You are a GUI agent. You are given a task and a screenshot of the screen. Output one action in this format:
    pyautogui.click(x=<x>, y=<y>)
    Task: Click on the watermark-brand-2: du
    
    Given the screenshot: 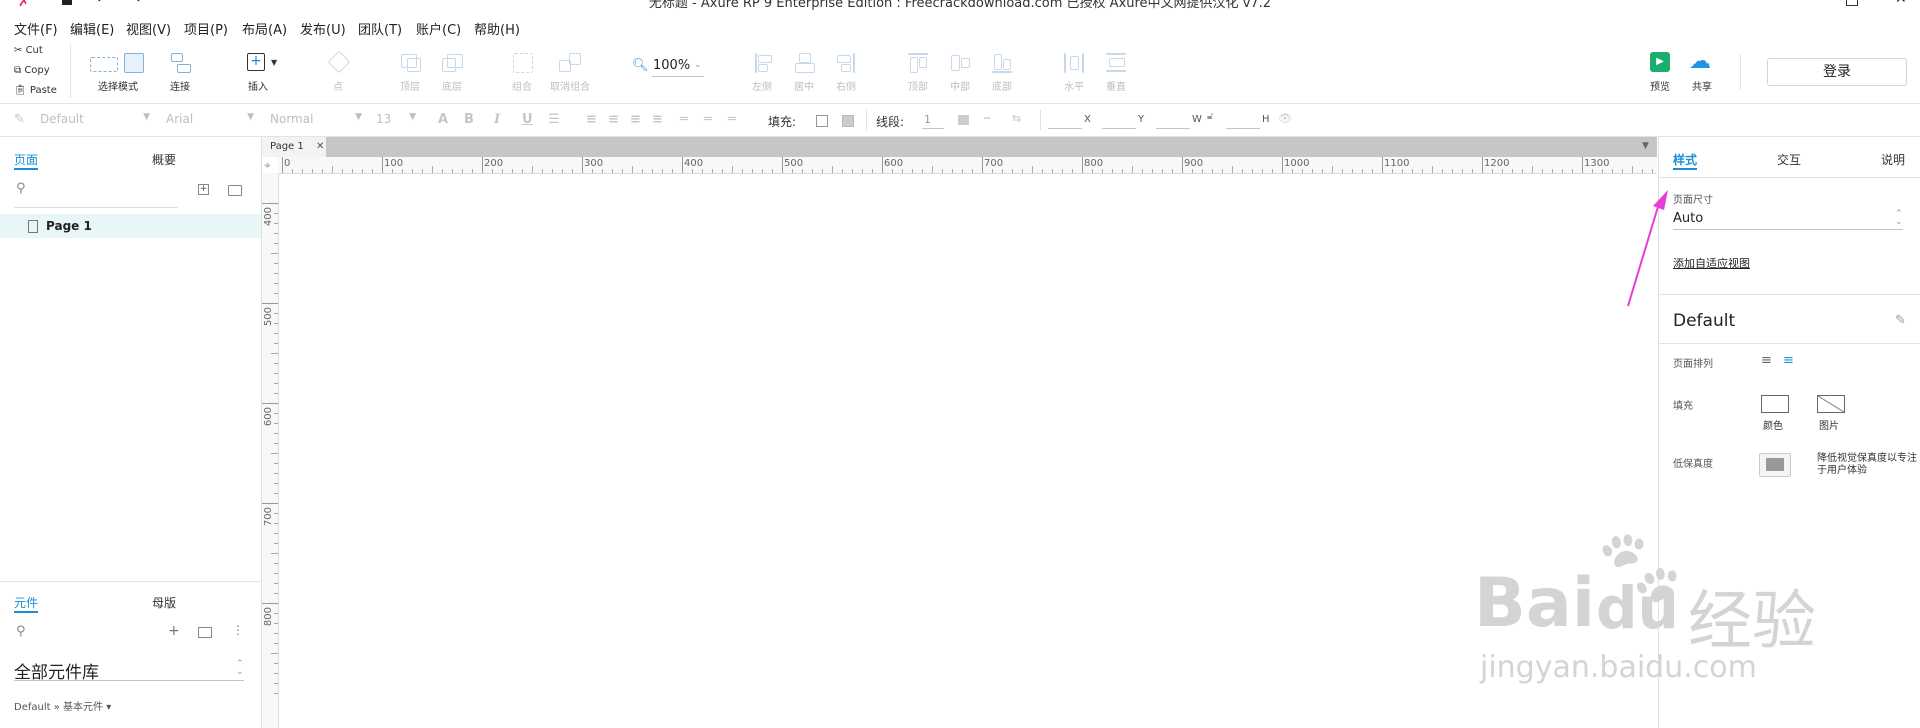 What is the action you would take?
    pyautogui.click(x=1637, y=608)
    